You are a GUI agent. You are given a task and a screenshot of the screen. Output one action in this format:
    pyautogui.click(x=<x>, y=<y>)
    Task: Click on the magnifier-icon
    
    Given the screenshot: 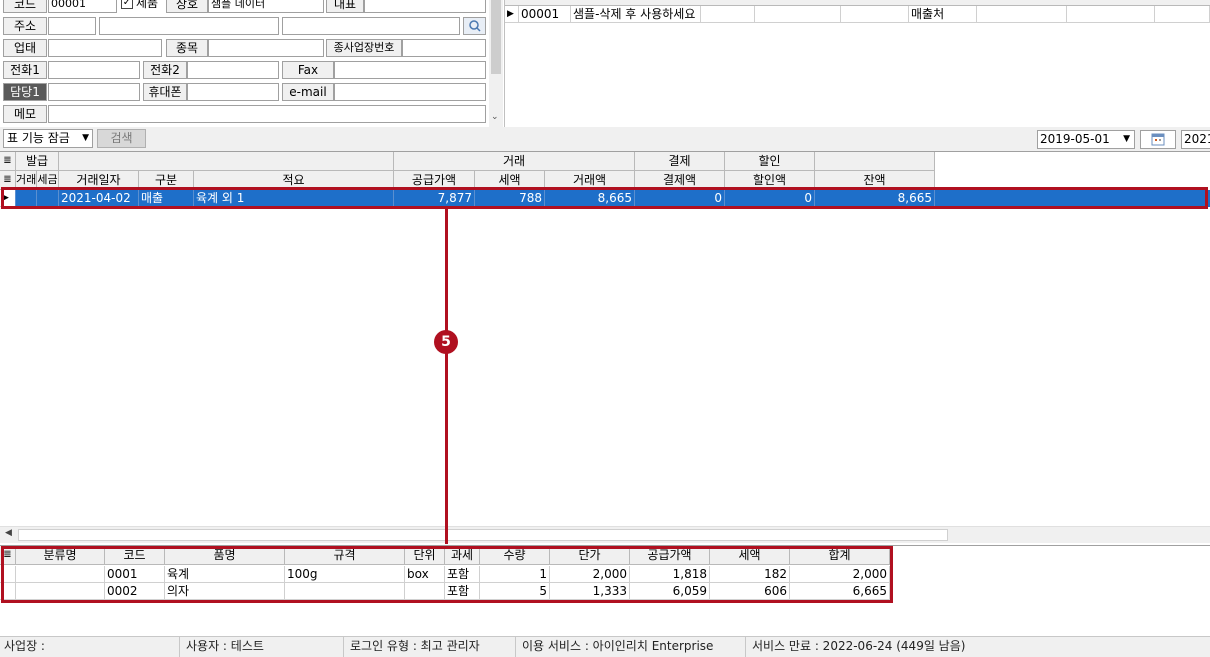 What is the action you would take?
    pyautogui.click(x=475, y=26)
    